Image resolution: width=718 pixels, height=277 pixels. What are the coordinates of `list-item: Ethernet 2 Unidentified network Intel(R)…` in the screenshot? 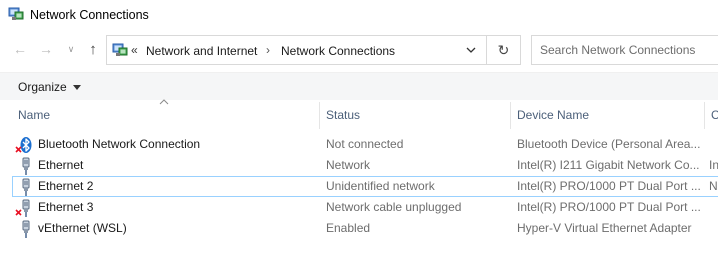 It's located at (365, 186).